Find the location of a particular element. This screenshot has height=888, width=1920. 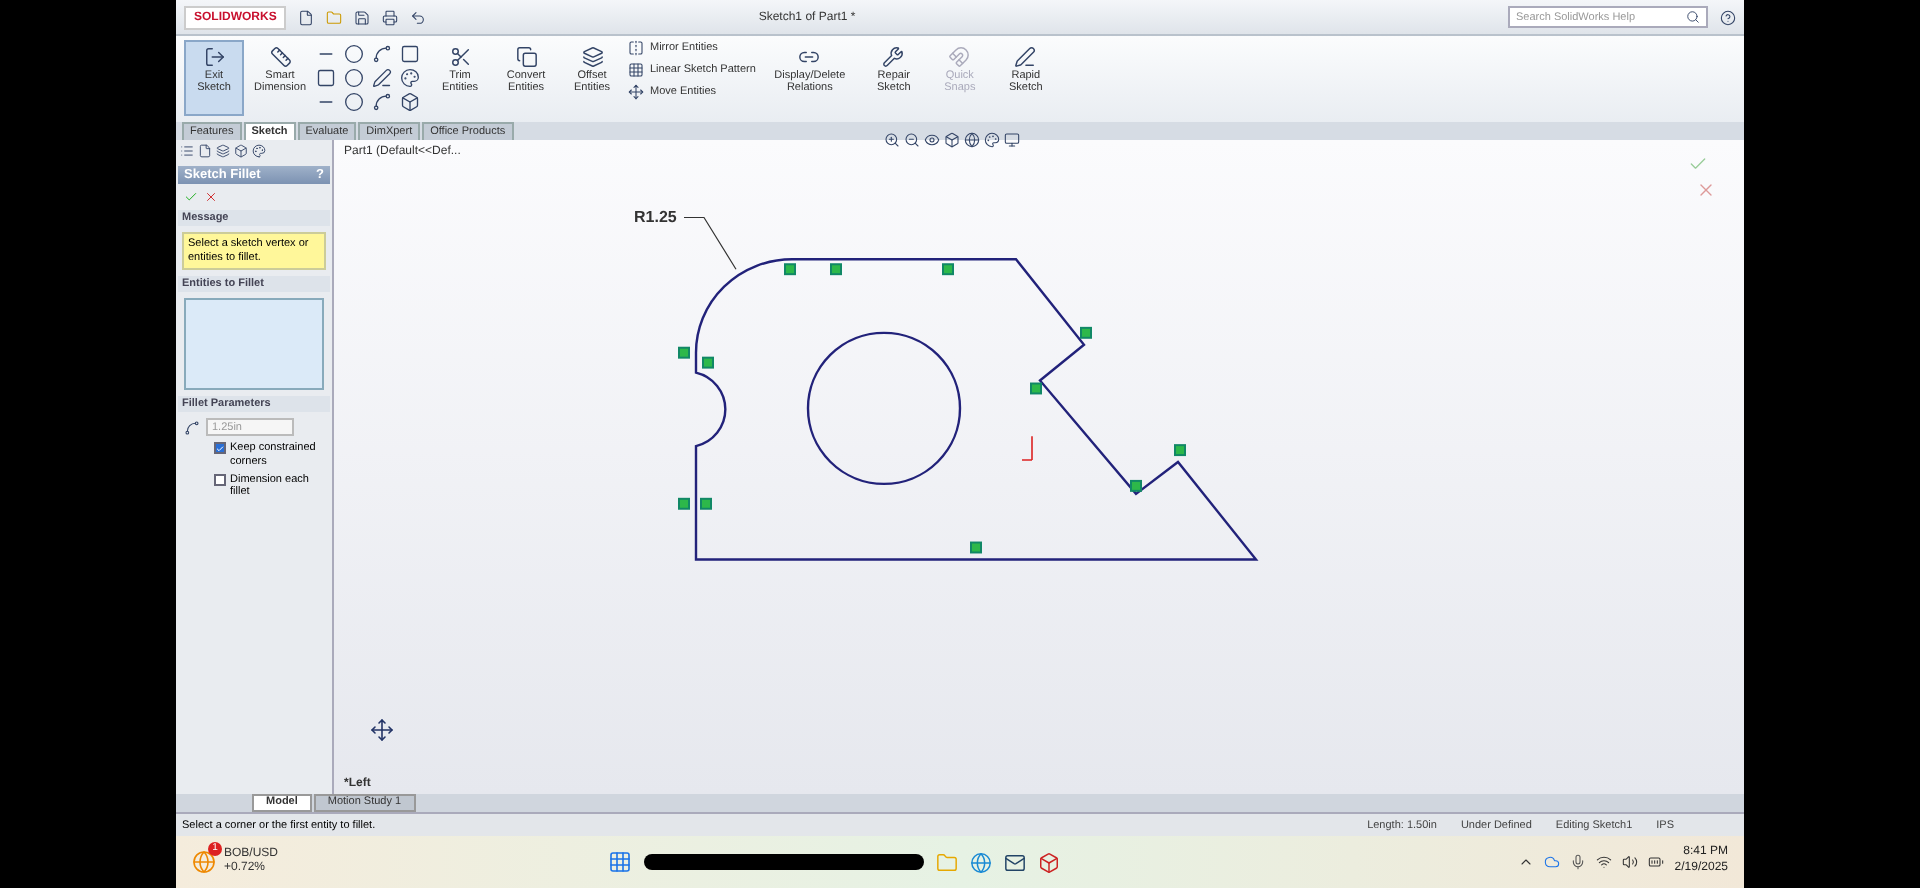

chevron-icon is located at coordinates (1526, 862).